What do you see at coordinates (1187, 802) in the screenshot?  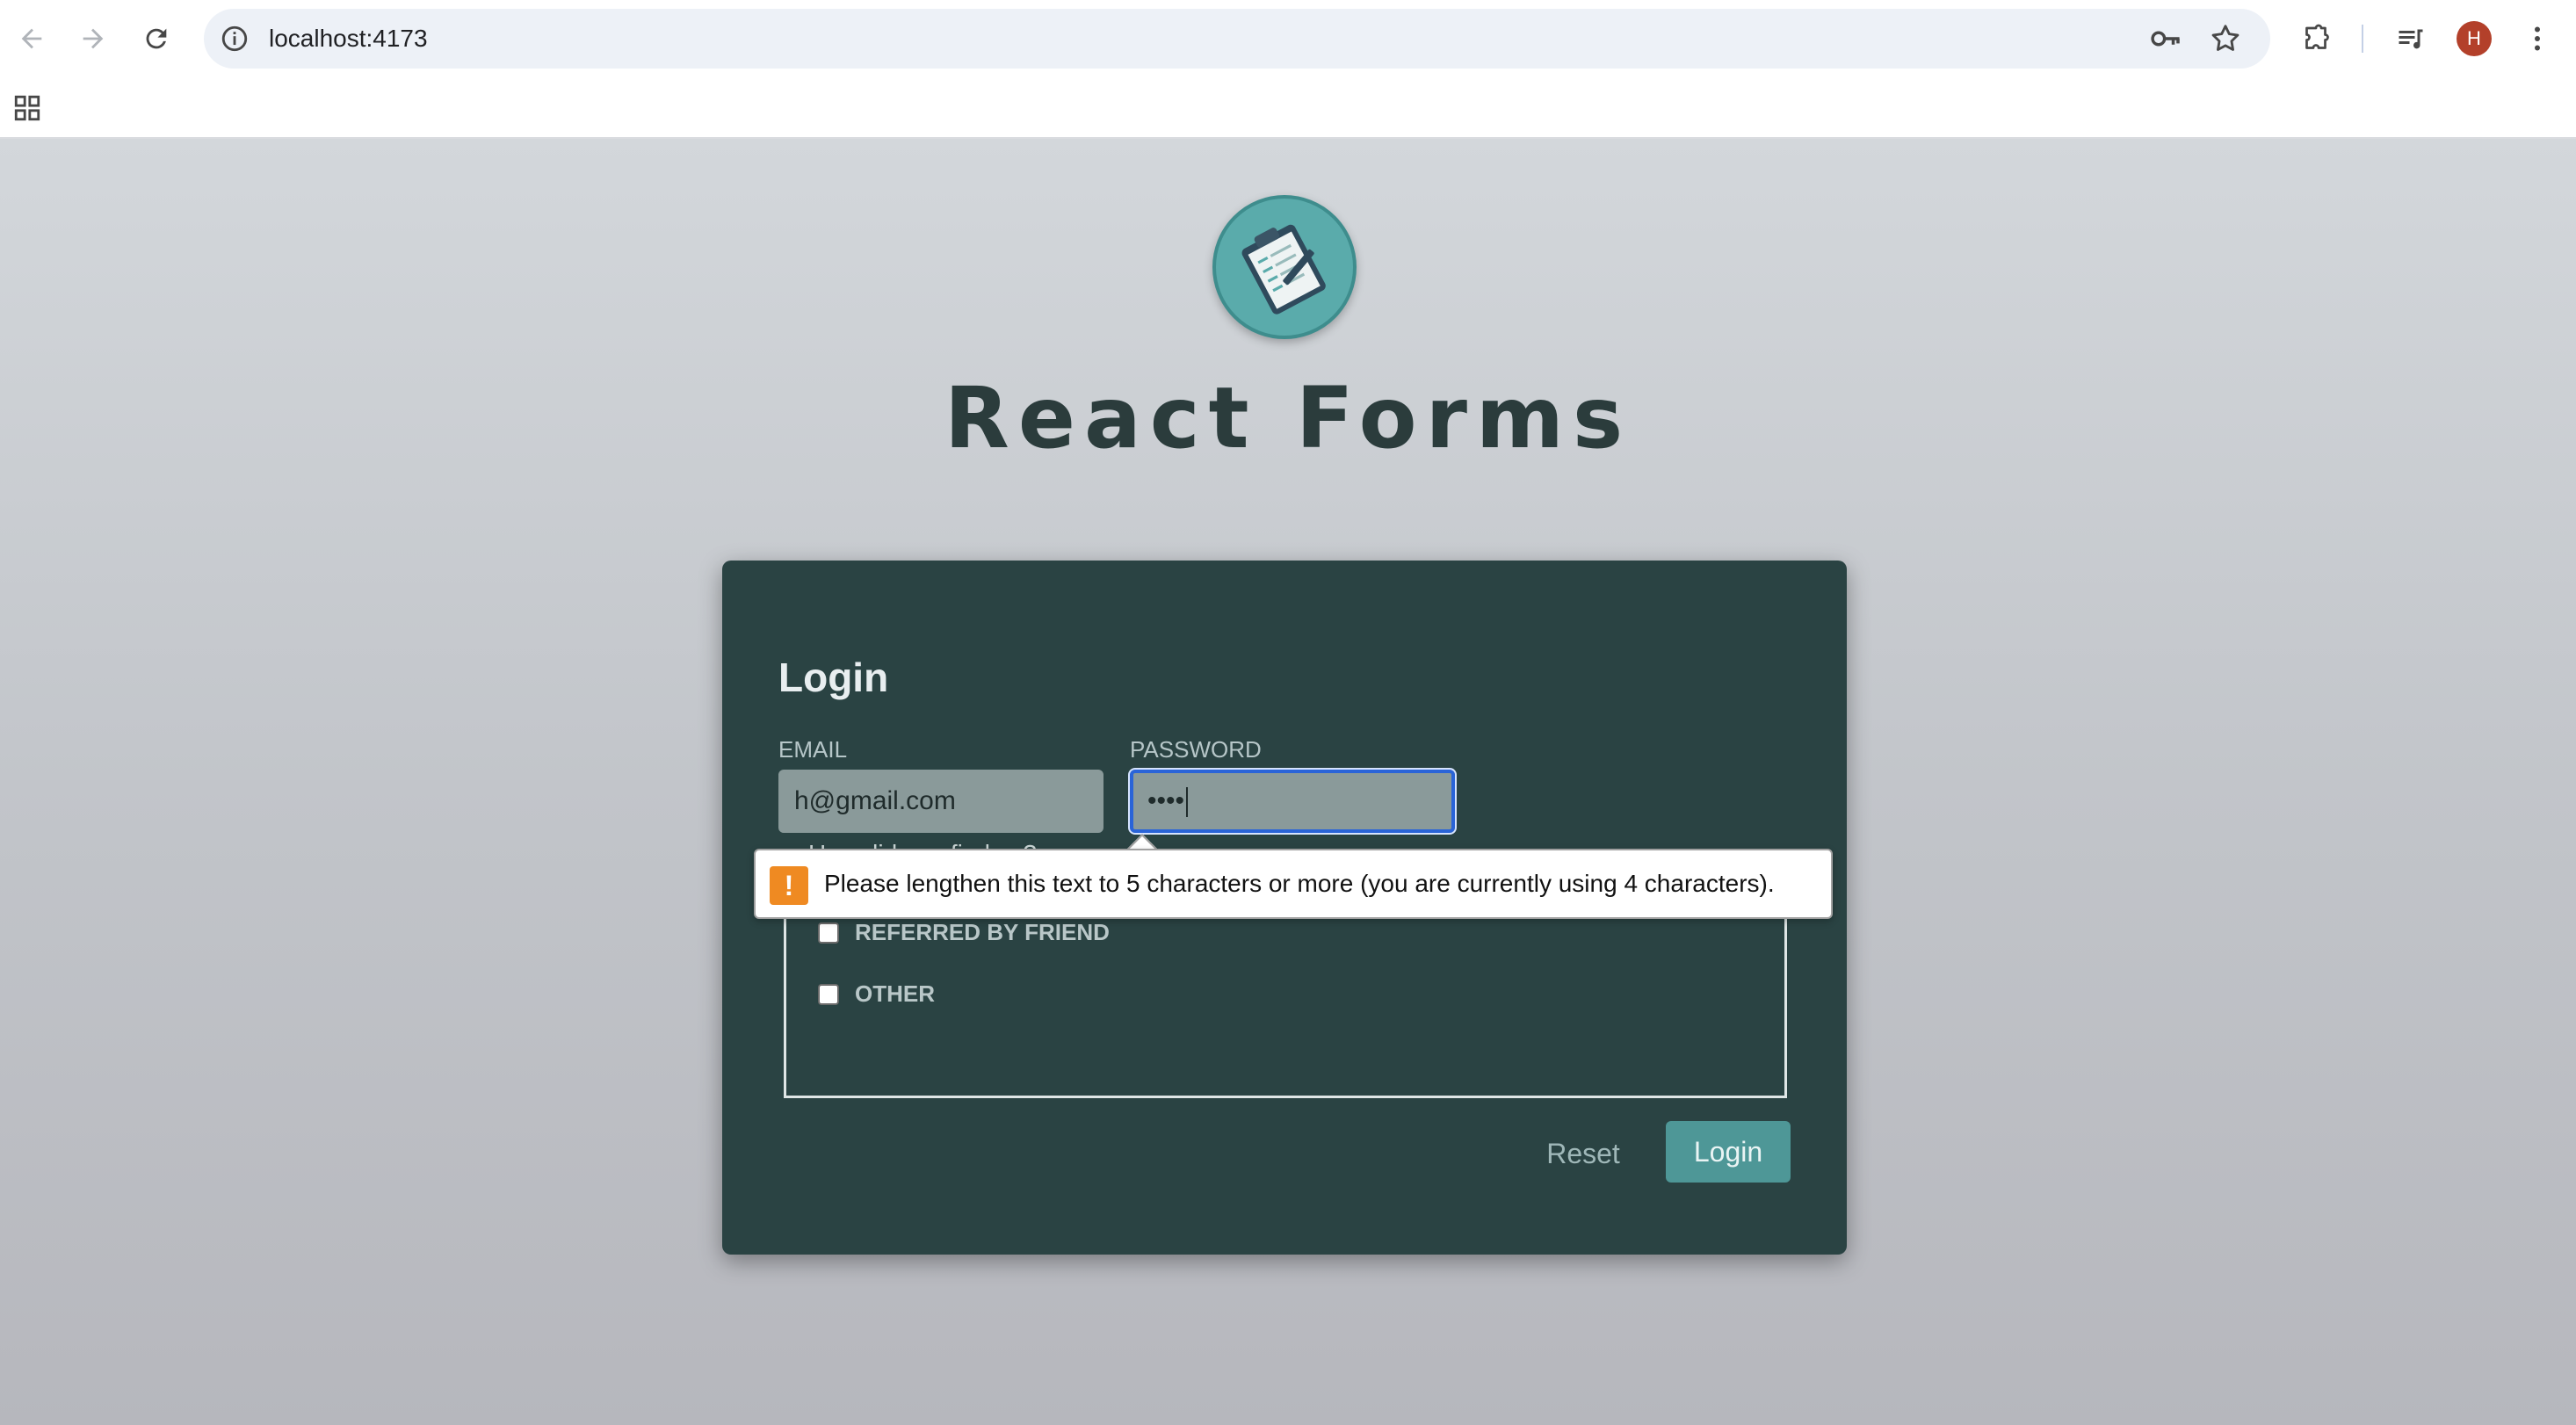 I see `text-caret` at bounding box center [1187, 802].